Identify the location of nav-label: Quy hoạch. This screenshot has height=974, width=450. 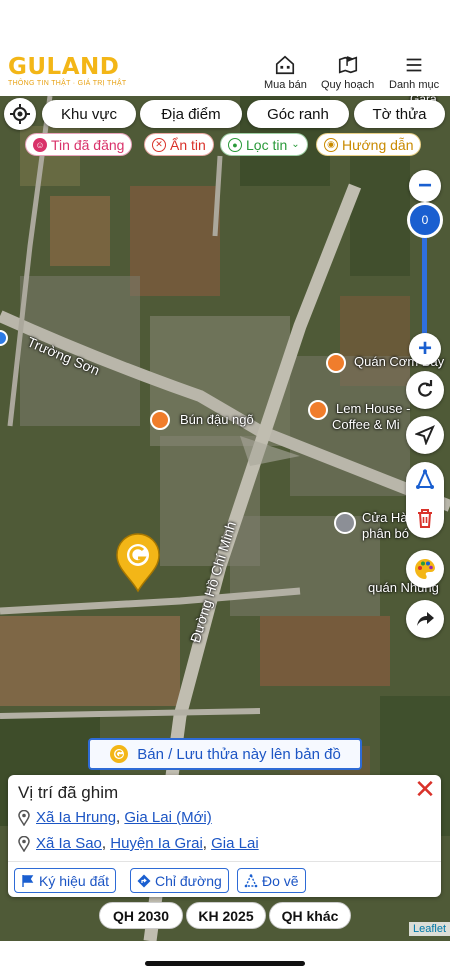
(348, 85).